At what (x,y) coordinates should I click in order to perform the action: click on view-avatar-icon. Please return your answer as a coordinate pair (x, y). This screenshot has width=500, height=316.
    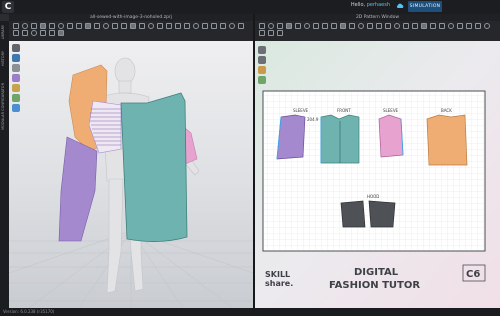
    Looking at the image, I should click on (16, 48).